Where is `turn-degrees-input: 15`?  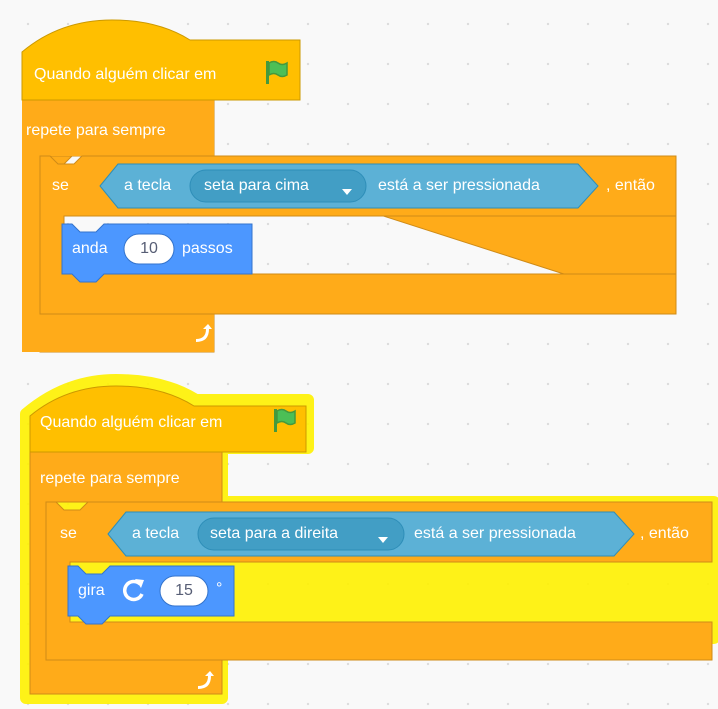
turn-degrees-input: 15 is located at coordinates (184, 591).